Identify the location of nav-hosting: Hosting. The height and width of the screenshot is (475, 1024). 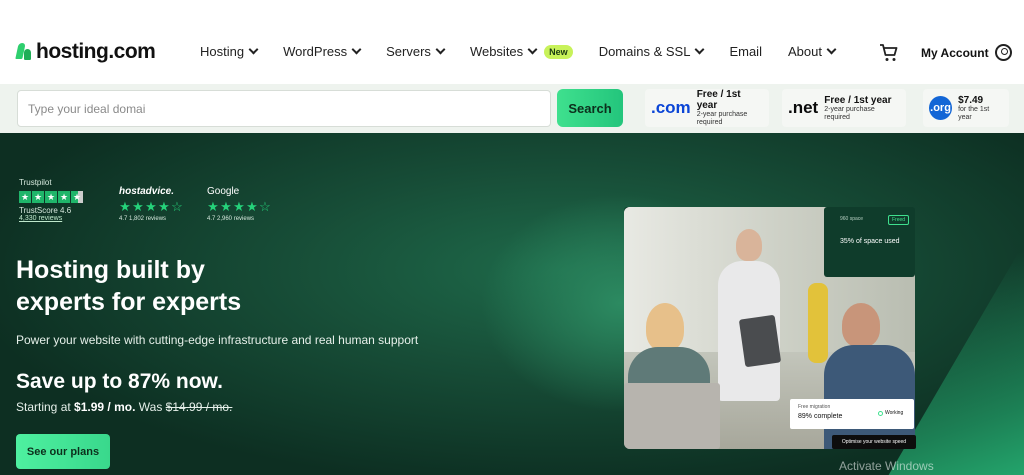
(229, 51).